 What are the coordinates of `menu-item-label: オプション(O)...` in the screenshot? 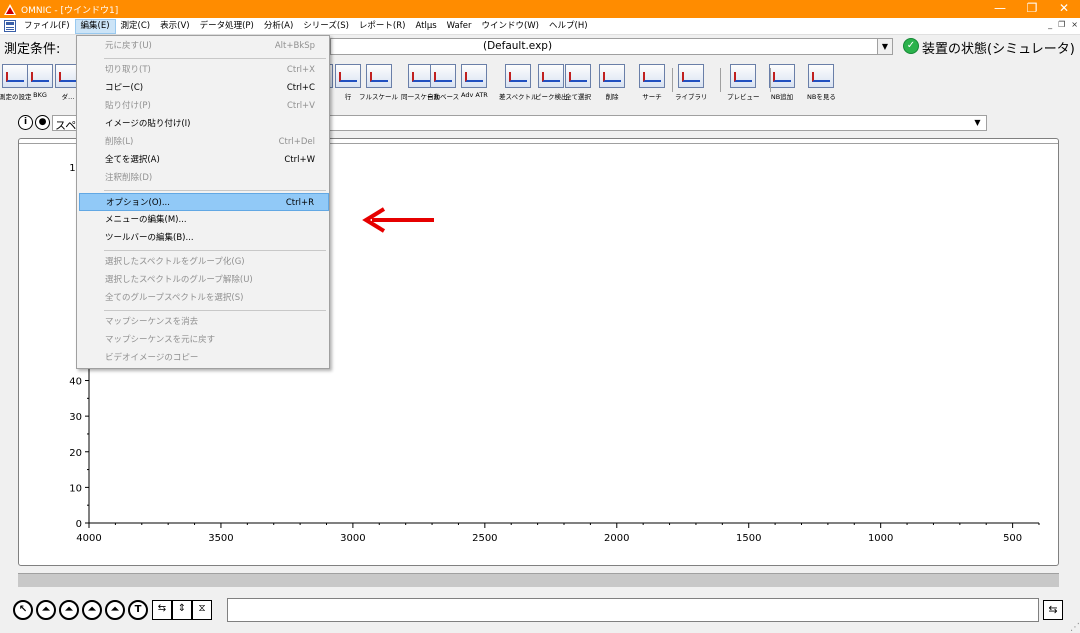 It's located at (138, 203).